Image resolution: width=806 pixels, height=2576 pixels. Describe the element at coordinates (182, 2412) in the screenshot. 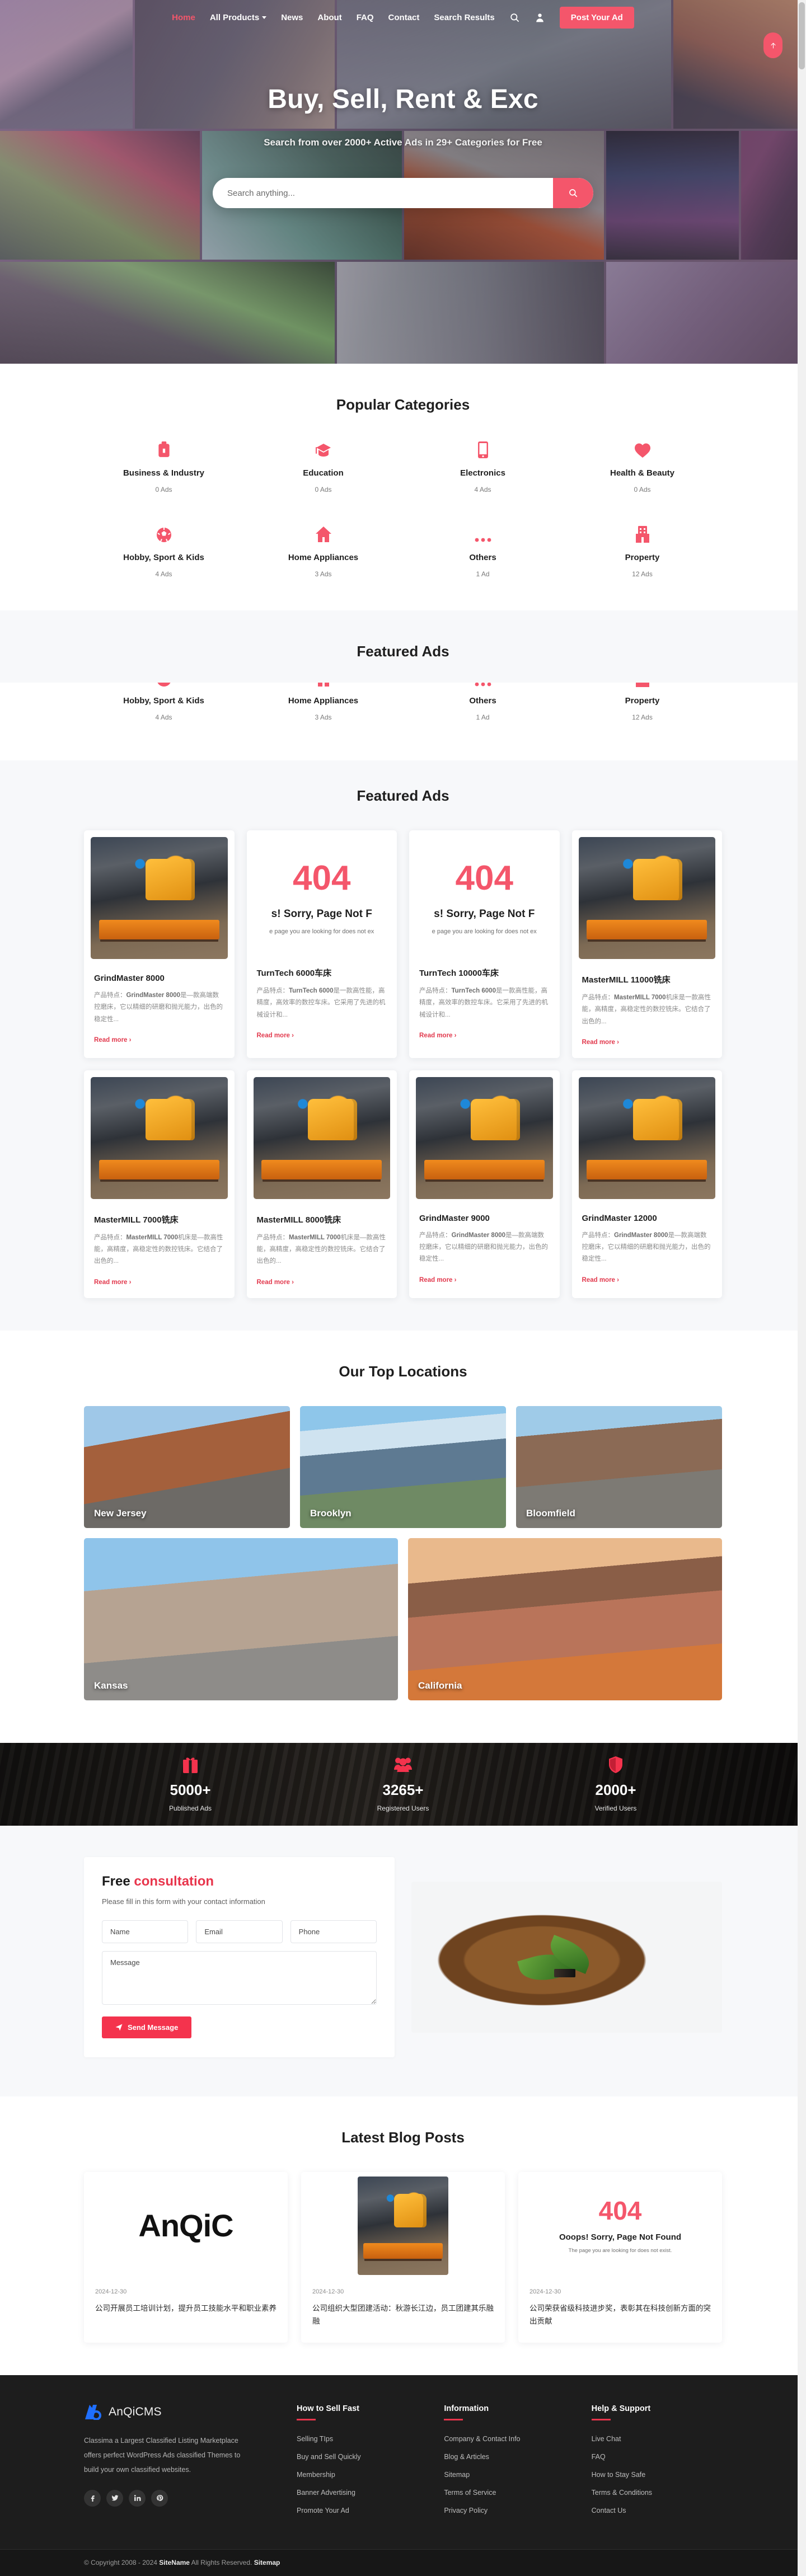

I see `footer-logo: AnQiCMS` at that location.